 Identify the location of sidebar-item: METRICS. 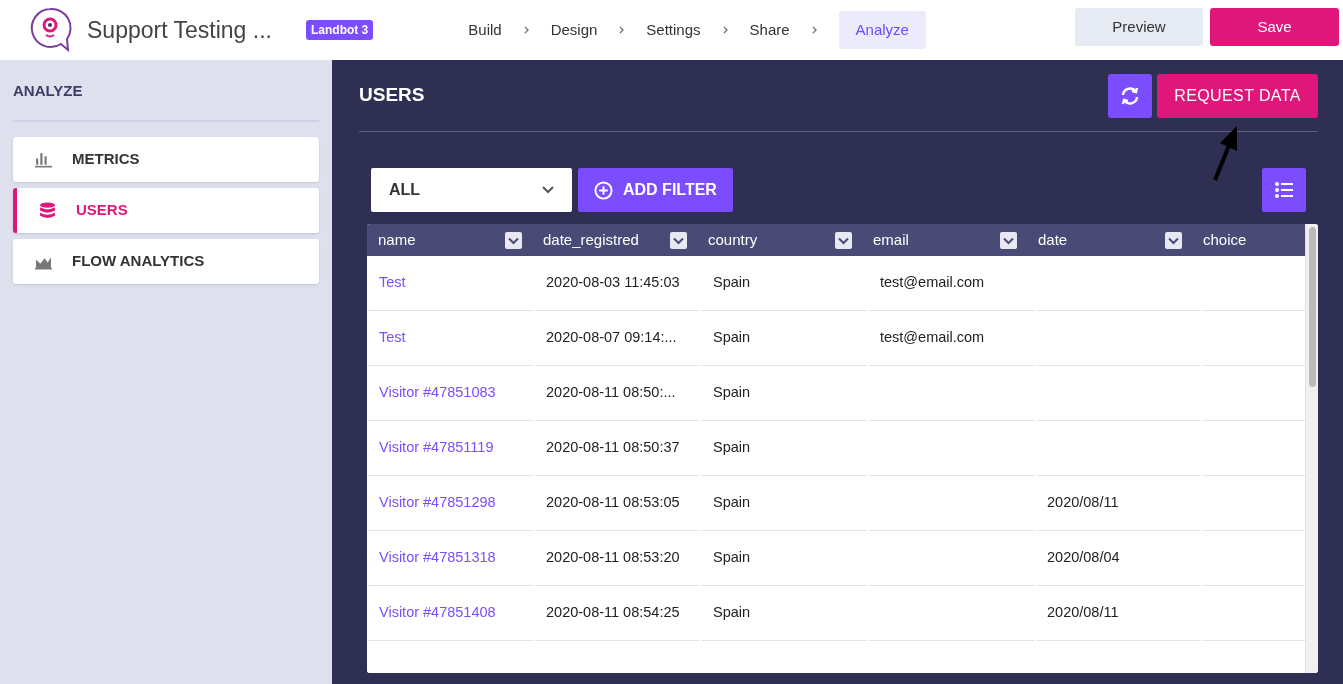
(166, 159).